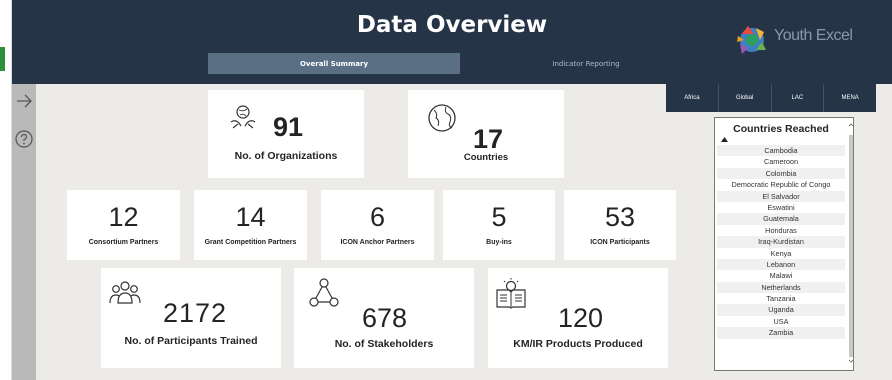  I want to click on grant-competition-value: 14, so click(250, 217).